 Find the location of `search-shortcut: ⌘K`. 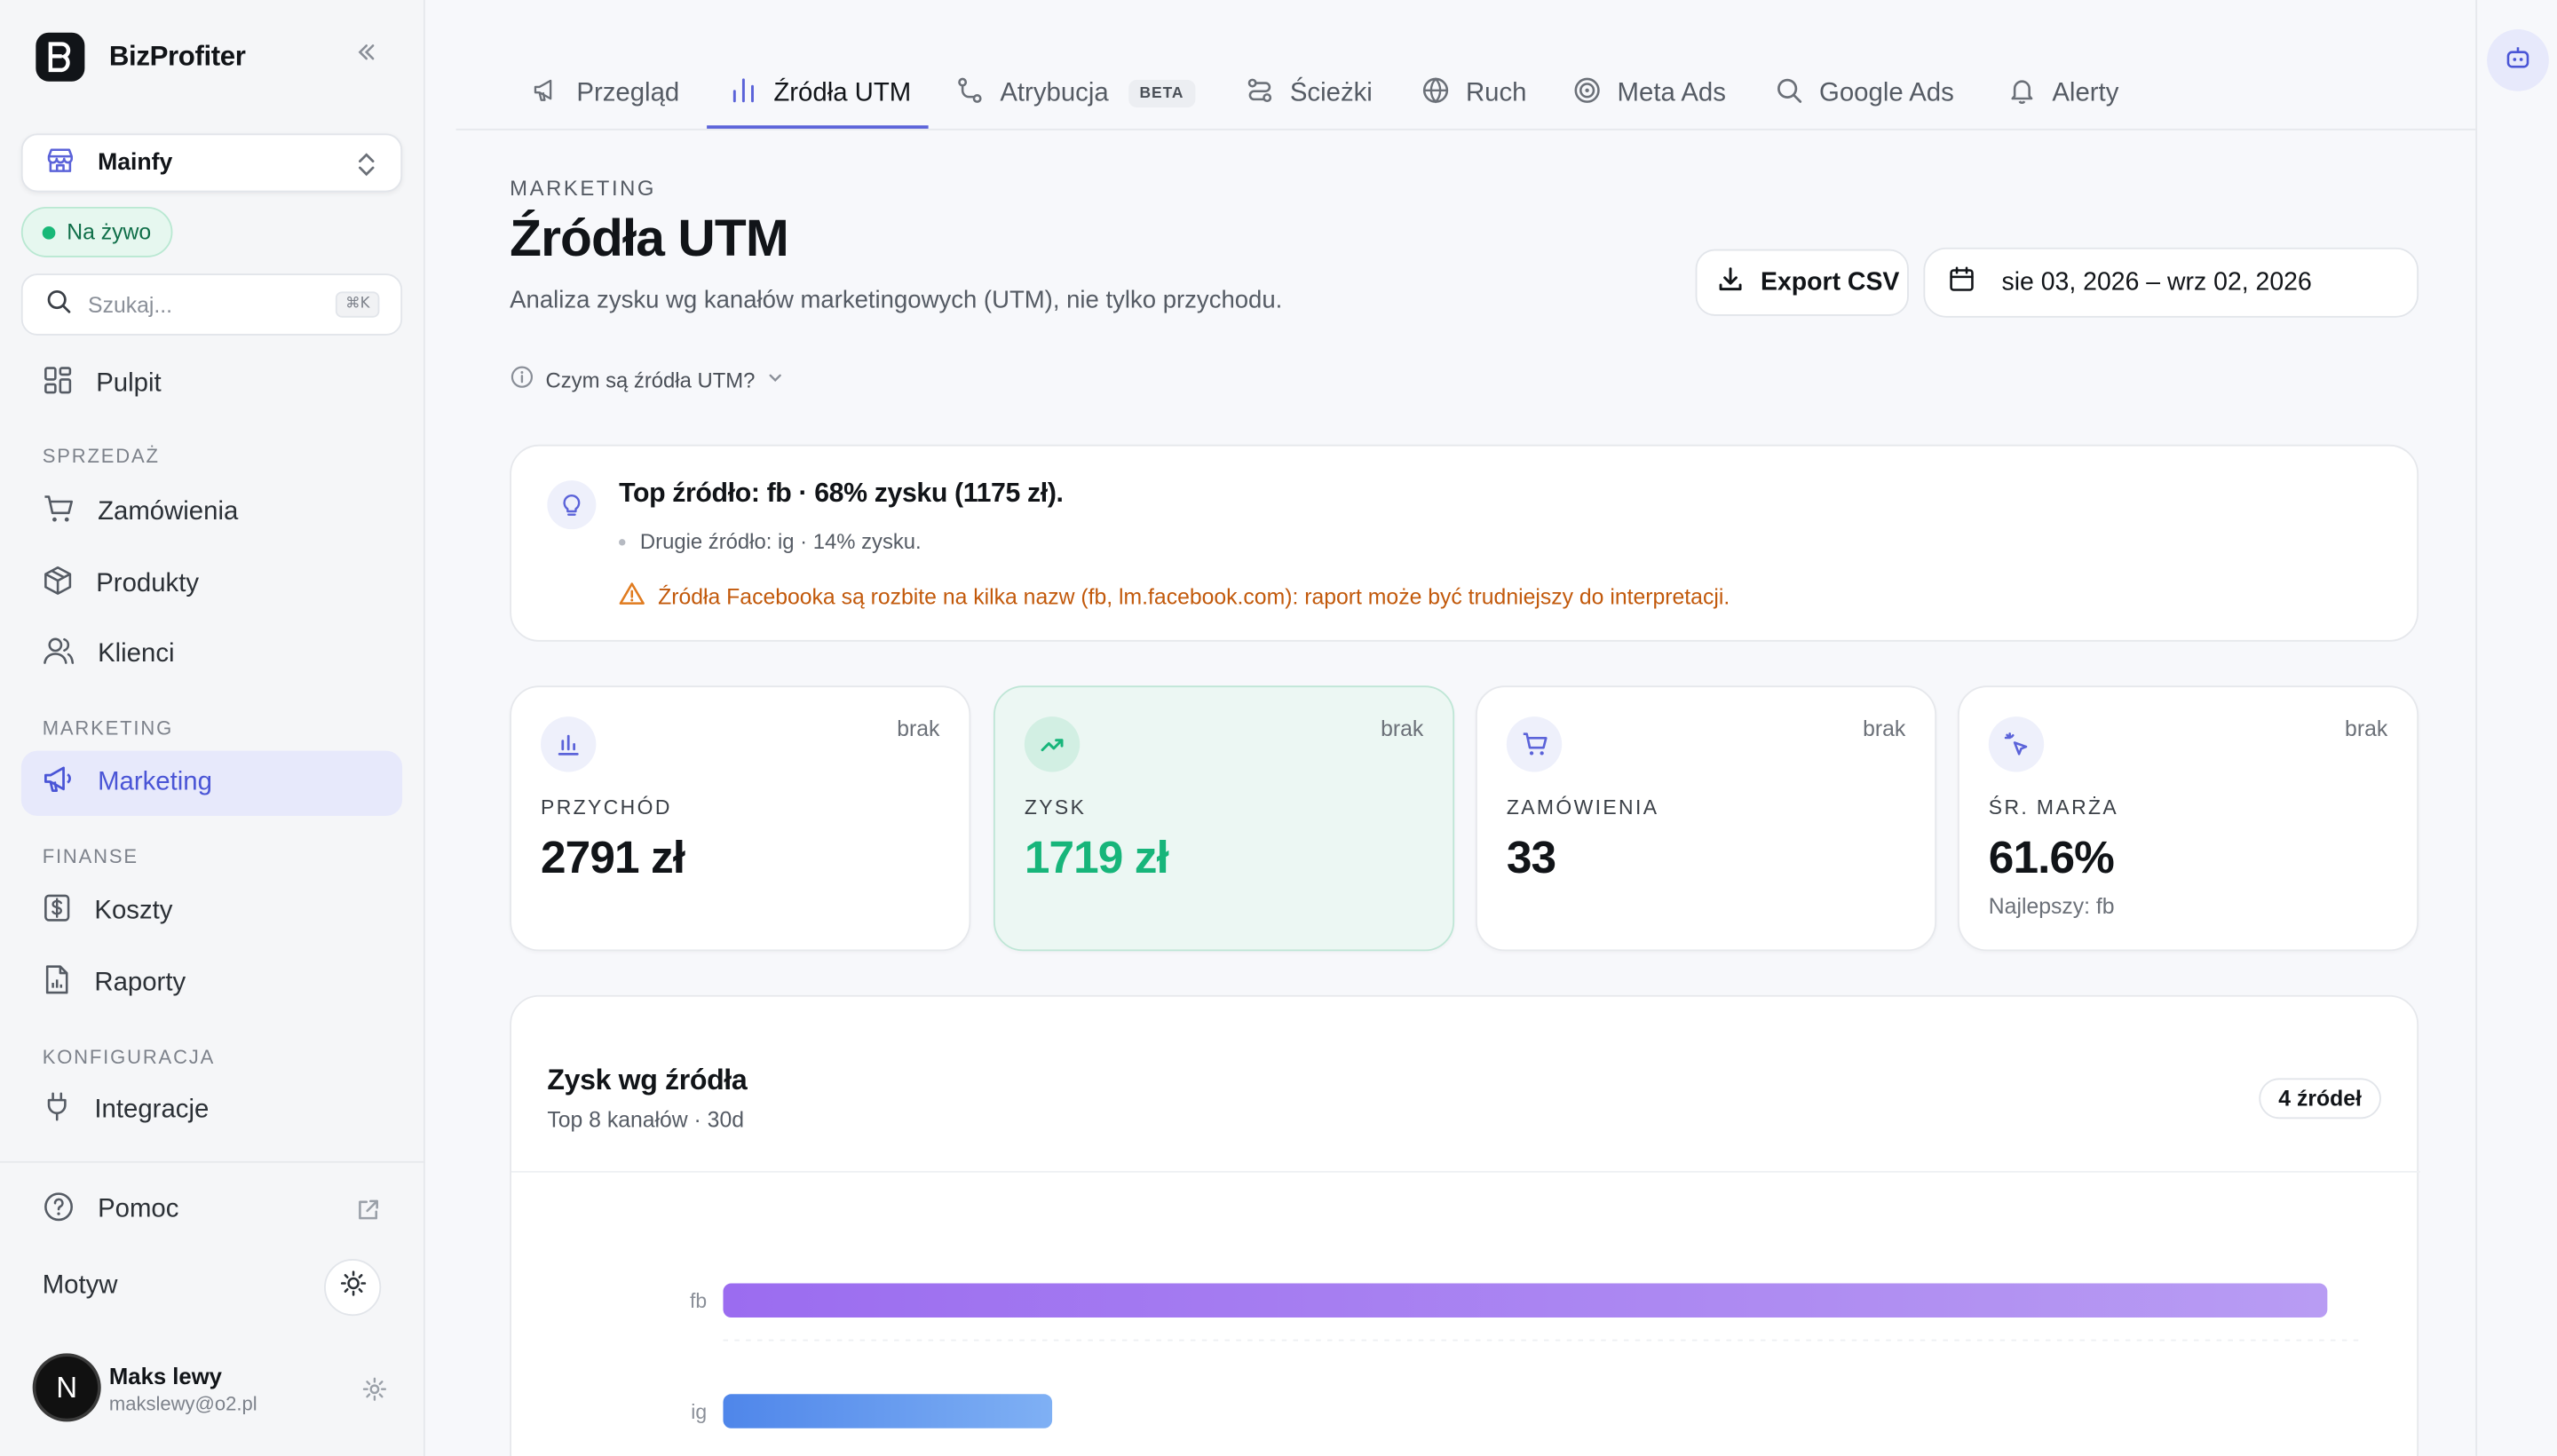

search-shortcut: ⌘K is located at coordinates (358, 304).